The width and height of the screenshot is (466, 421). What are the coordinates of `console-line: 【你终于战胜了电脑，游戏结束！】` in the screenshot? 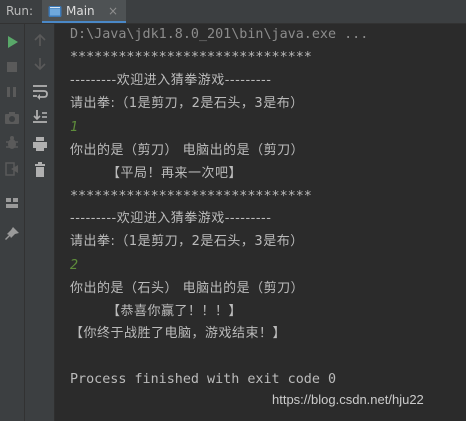 It's located at (178, 333).